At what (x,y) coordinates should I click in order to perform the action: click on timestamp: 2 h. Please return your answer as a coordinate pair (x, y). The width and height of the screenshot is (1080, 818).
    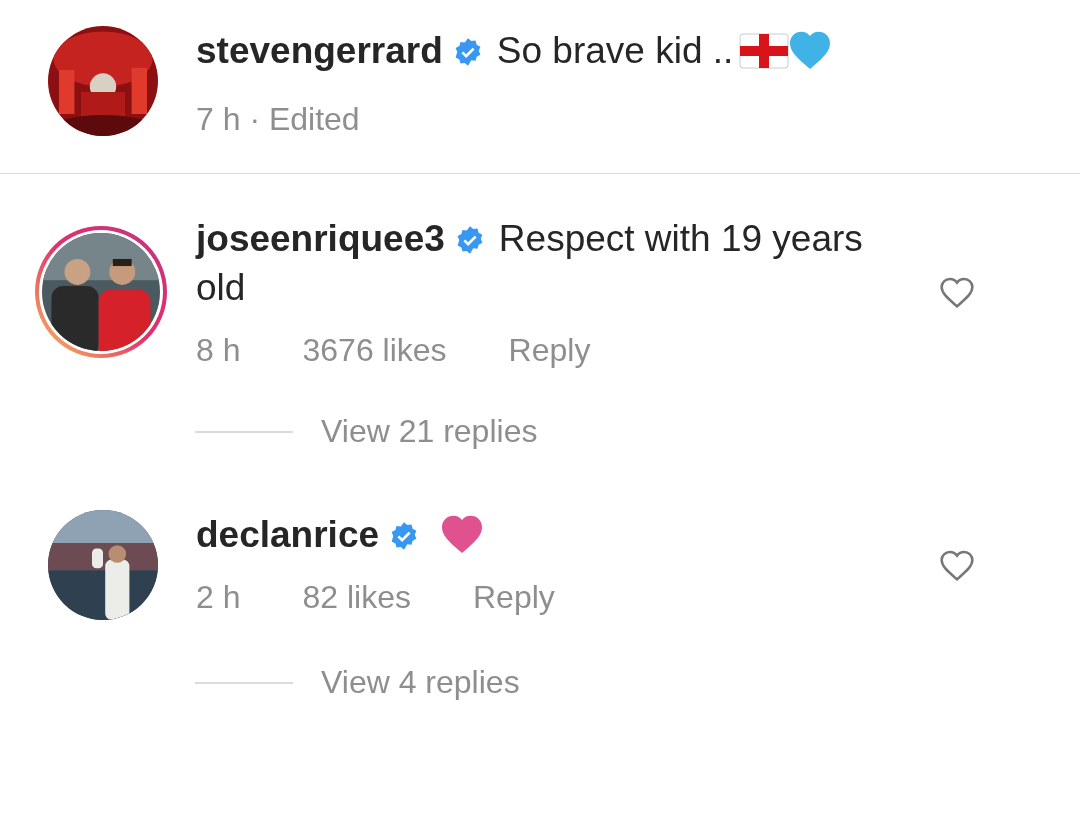
    Looking at the image, I should click on (218, 597).